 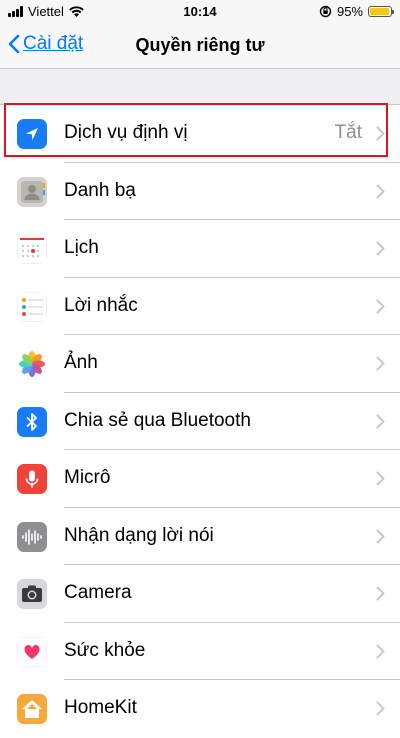 I want to click on calendar-icon, so click(x=32, y=249).